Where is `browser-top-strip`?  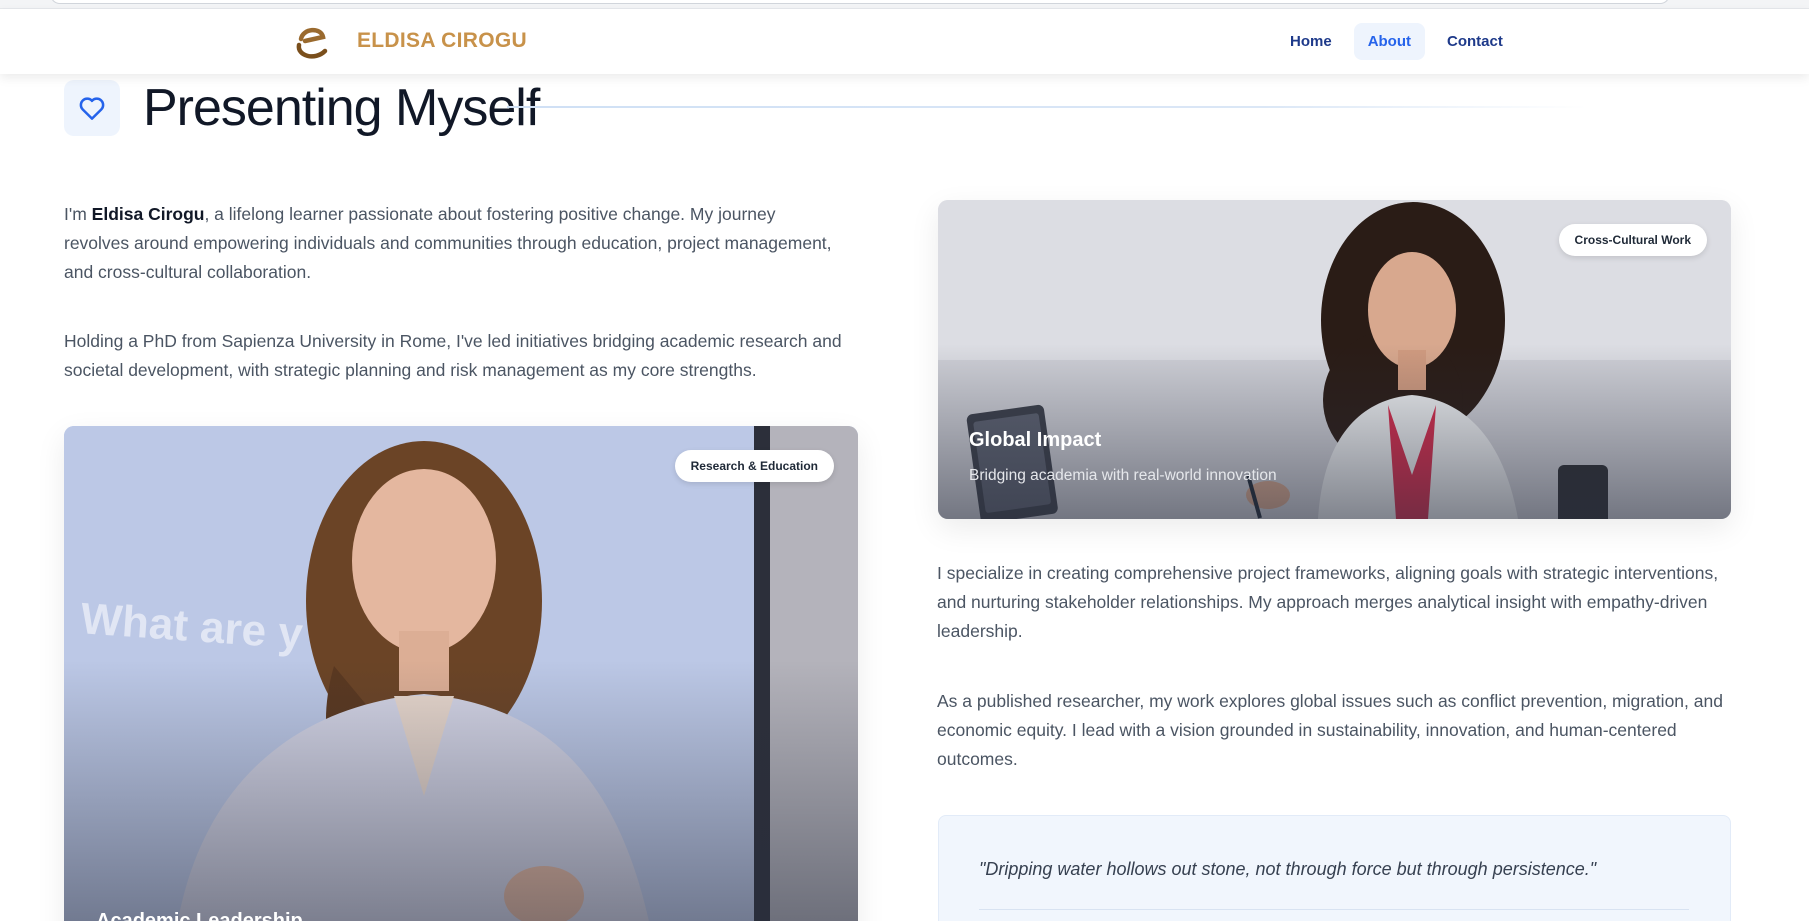 browser-top-strip is located at coordinates (904, 4).